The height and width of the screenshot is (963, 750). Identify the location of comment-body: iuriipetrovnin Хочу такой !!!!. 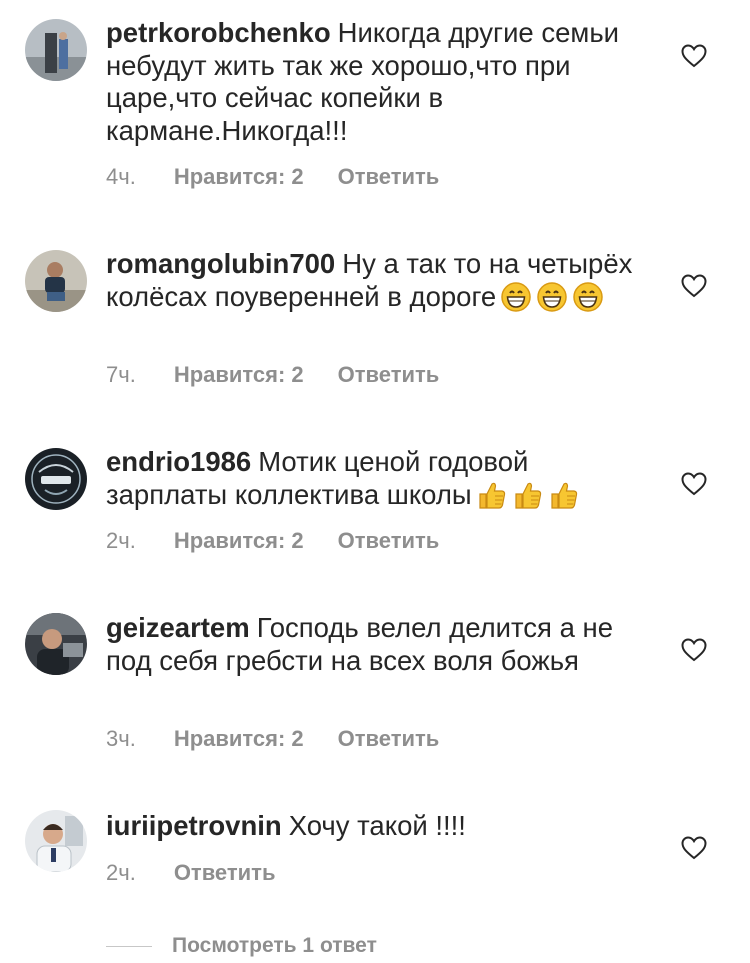
(376, 826).